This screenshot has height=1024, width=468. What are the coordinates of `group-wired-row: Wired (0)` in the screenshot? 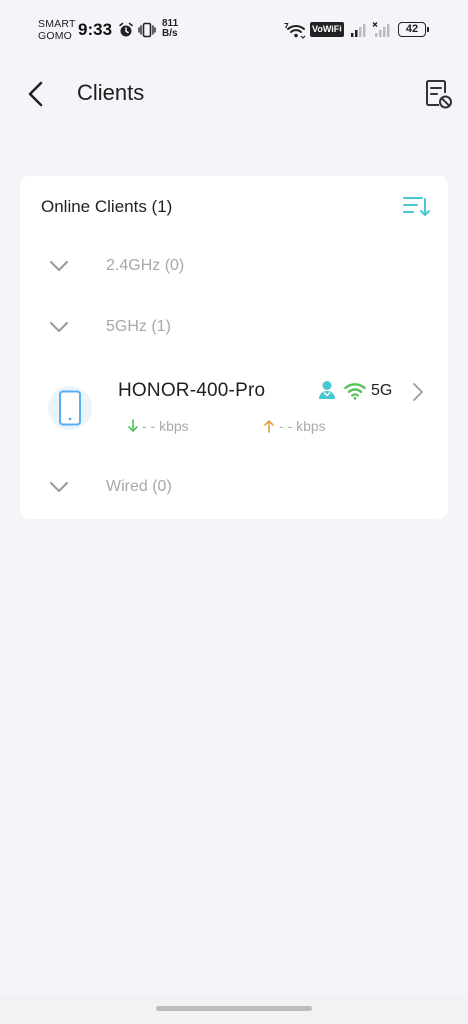 It's located at (234, 488).